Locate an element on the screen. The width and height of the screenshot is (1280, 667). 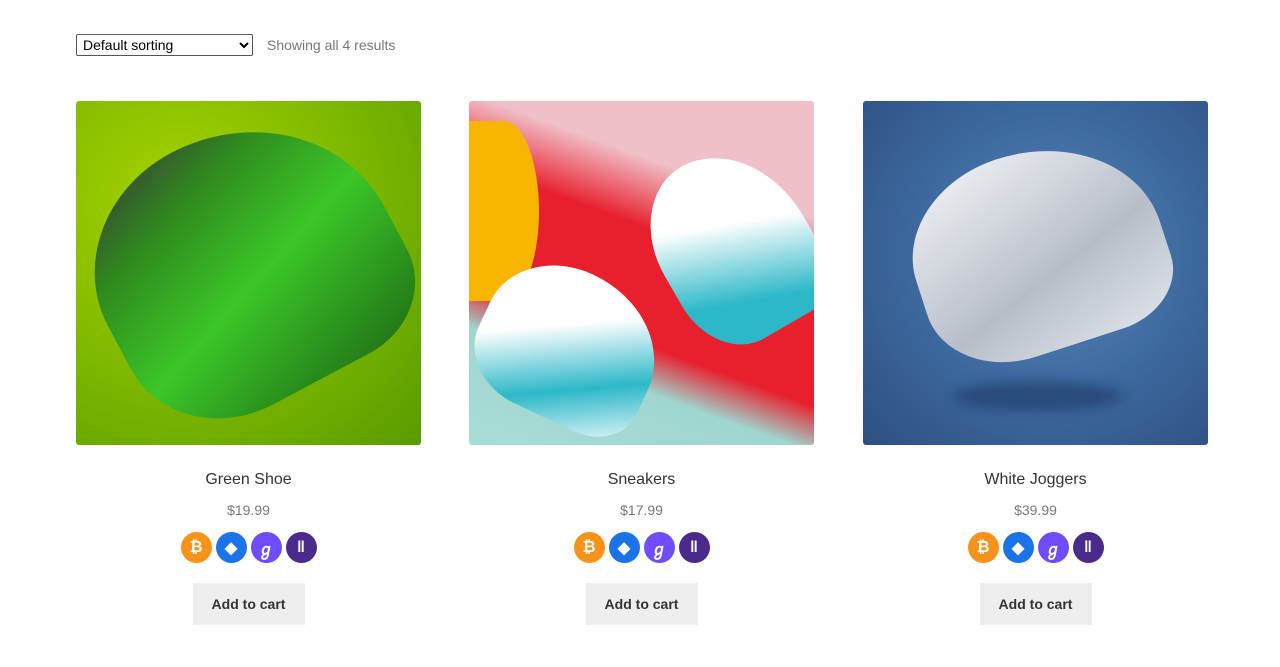
product-title: Sneakers is located at coordinates (641, 480).